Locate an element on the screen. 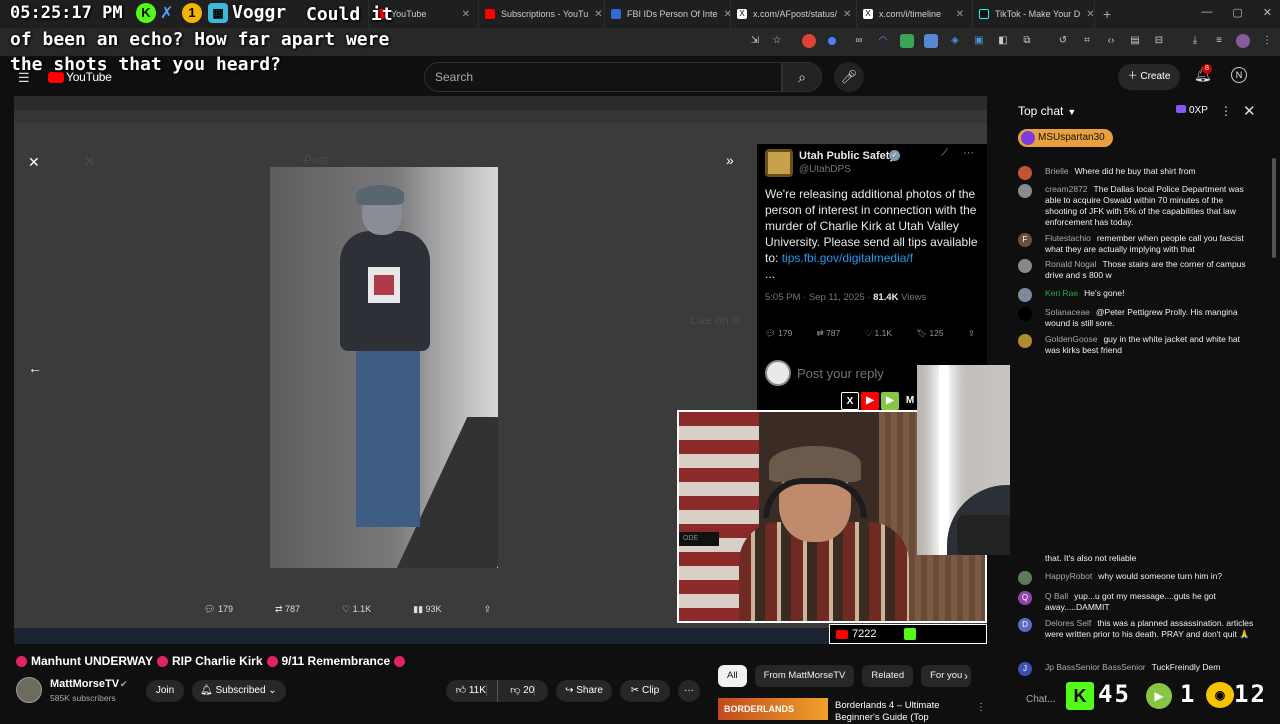  channel-name: MattMorseTV is located at coordinates (84, 684).